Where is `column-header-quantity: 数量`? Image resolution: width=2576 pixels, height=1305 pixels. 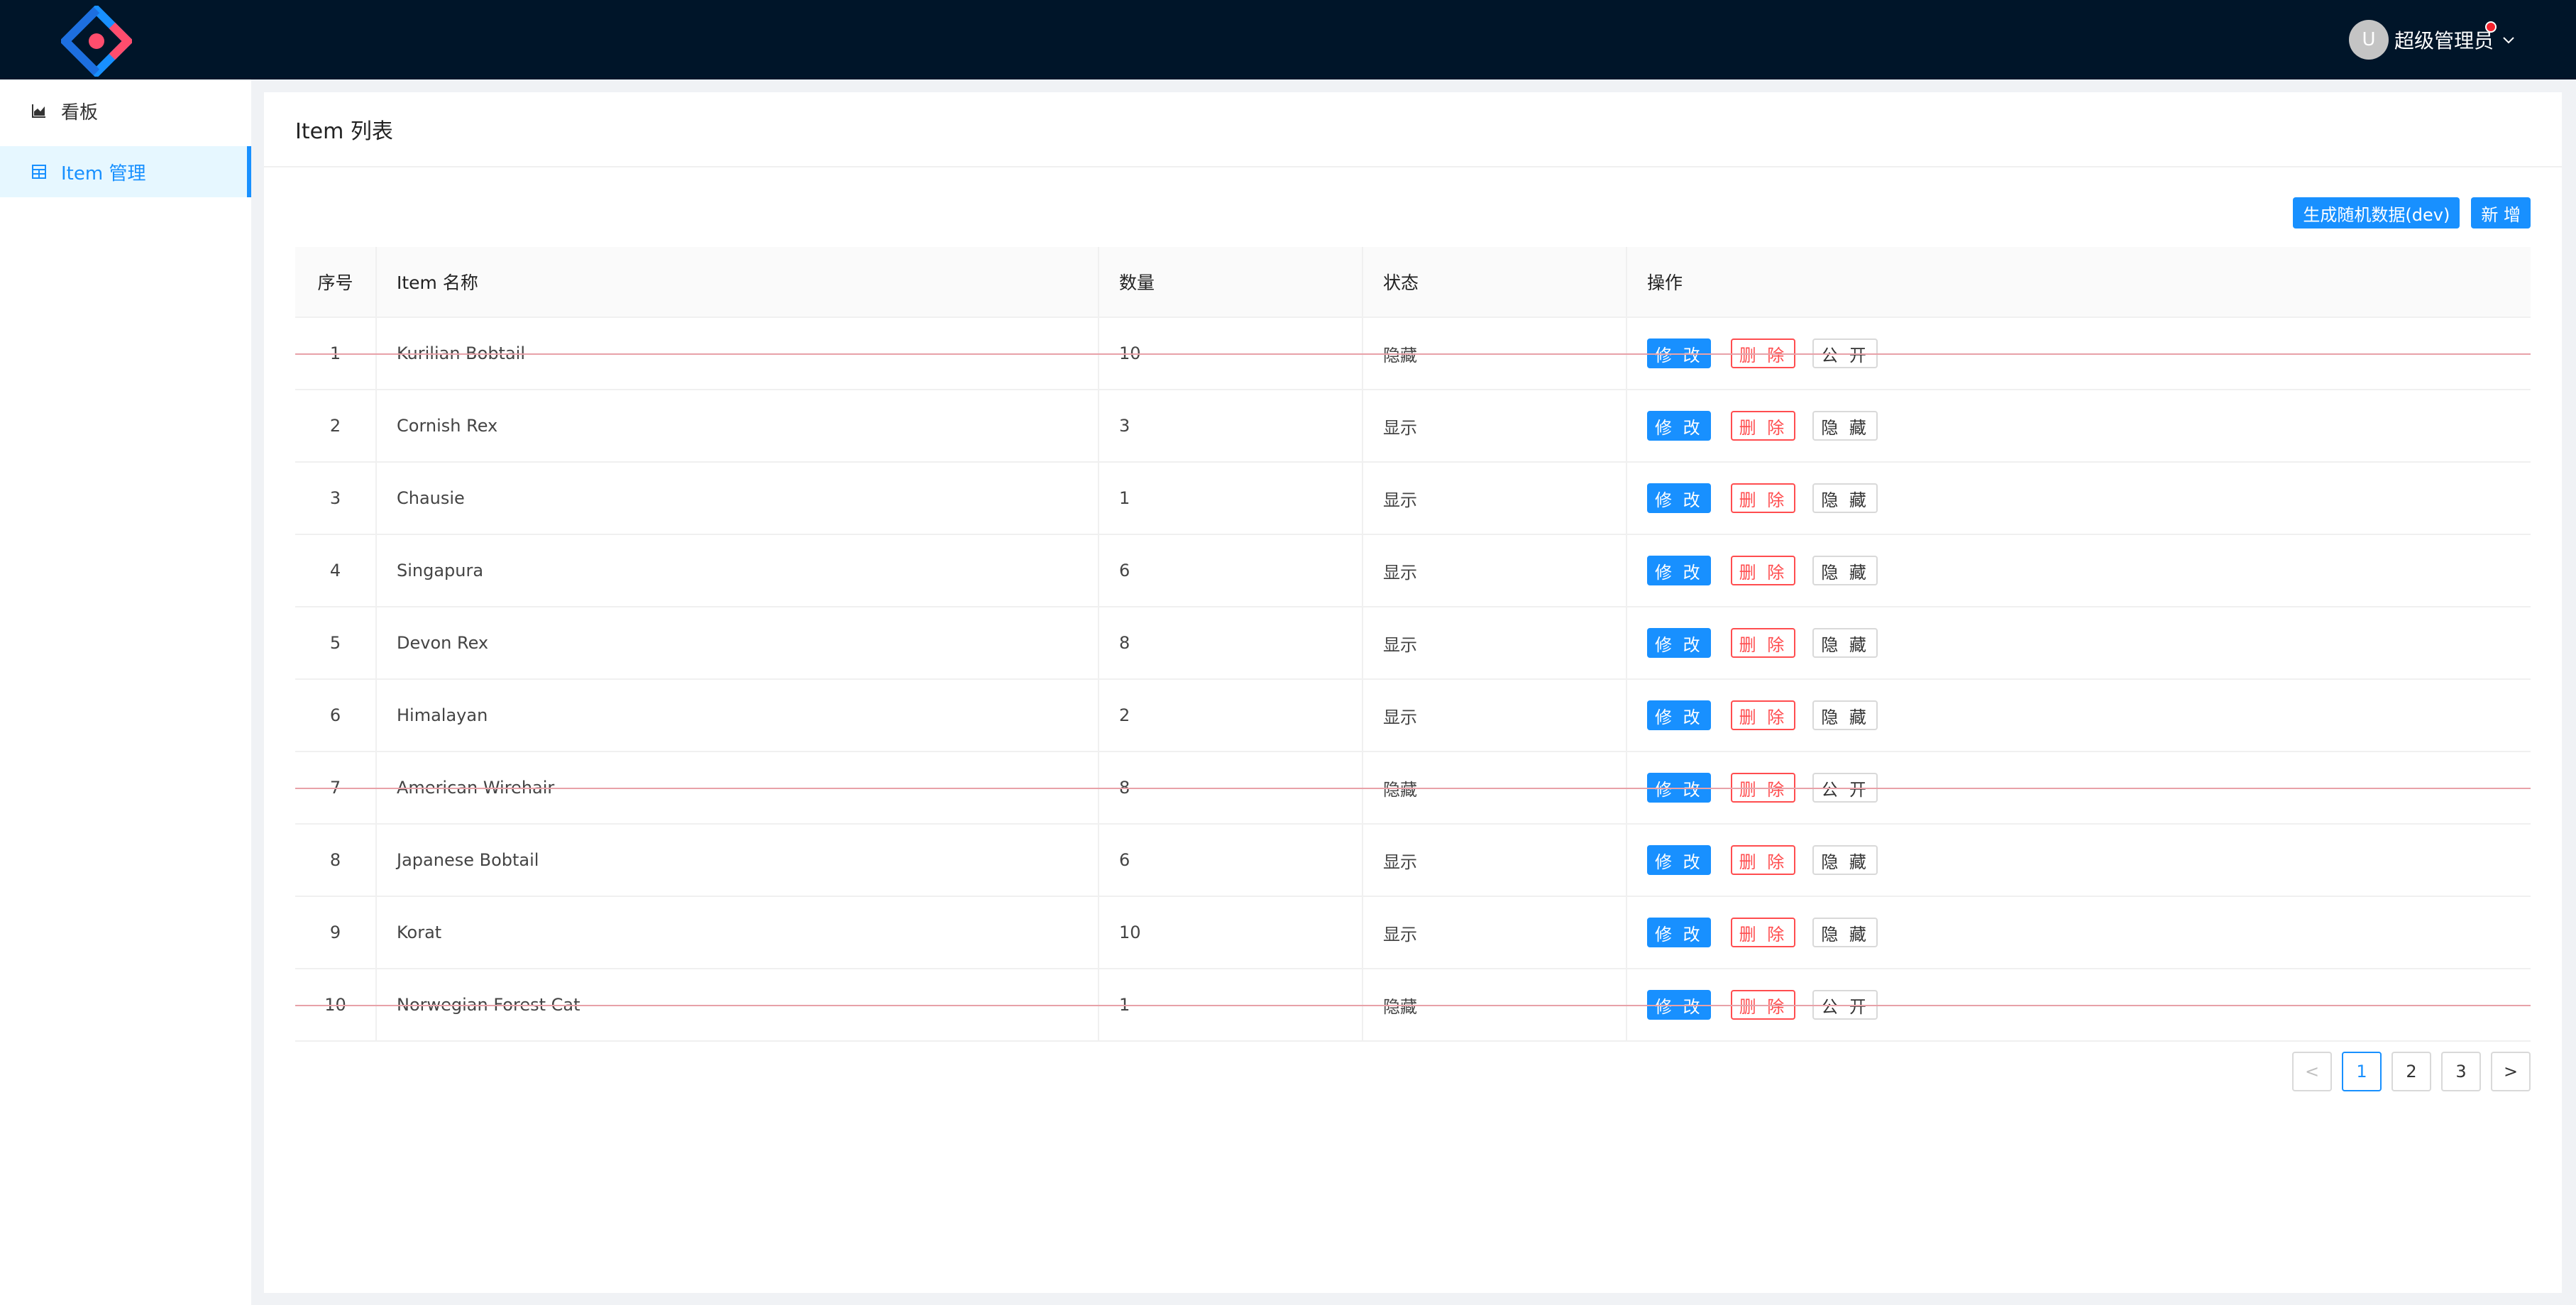
column-header-quantity: 数量 is located at coordinates (1230, 282).